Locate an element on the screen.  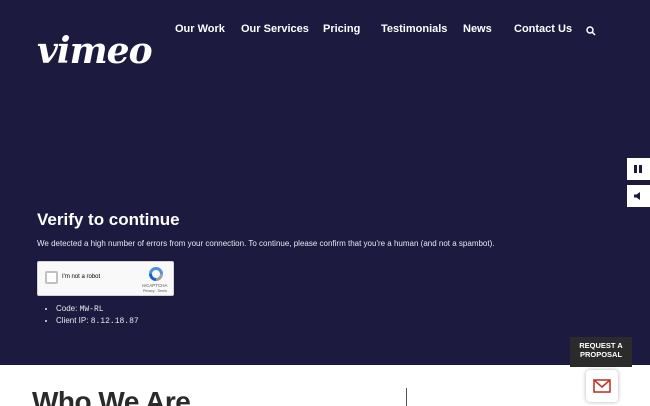
nav-testimonials: Testimonials is located at coordinates (414, 29).